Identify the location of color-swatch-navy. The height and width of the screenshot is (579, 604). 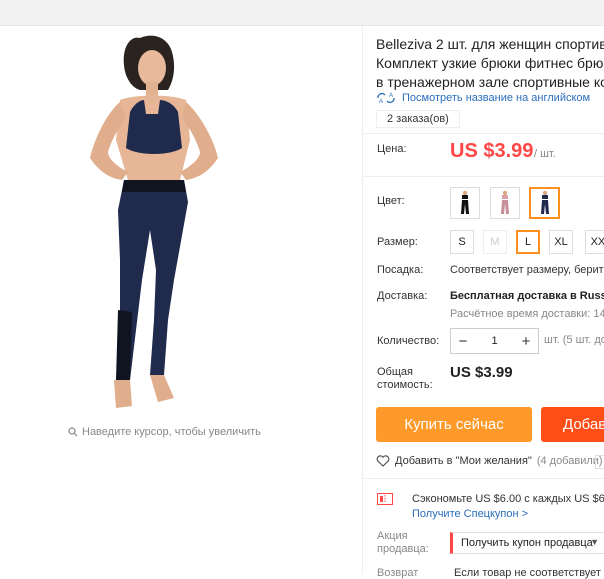
(544, 203).